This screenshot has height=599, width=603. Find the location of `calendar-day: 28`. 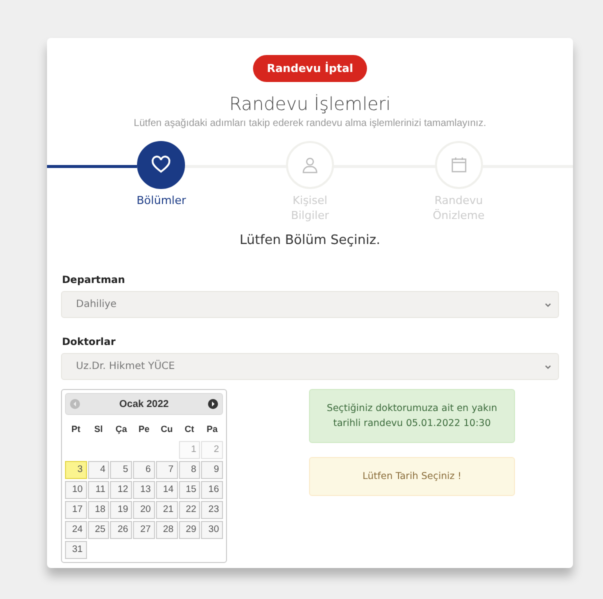

calendar-day: 28 is located at coordinates (167, 530).